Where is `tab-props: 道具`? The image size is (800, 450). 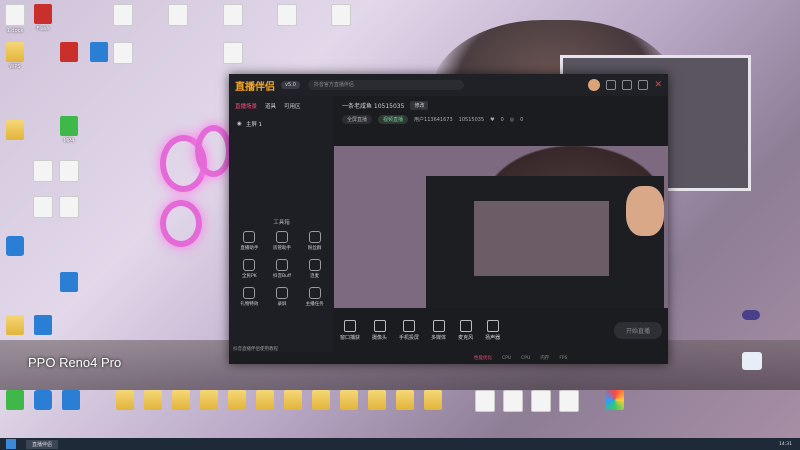 tab-props: 道具 is located at coordinates (270, 106).